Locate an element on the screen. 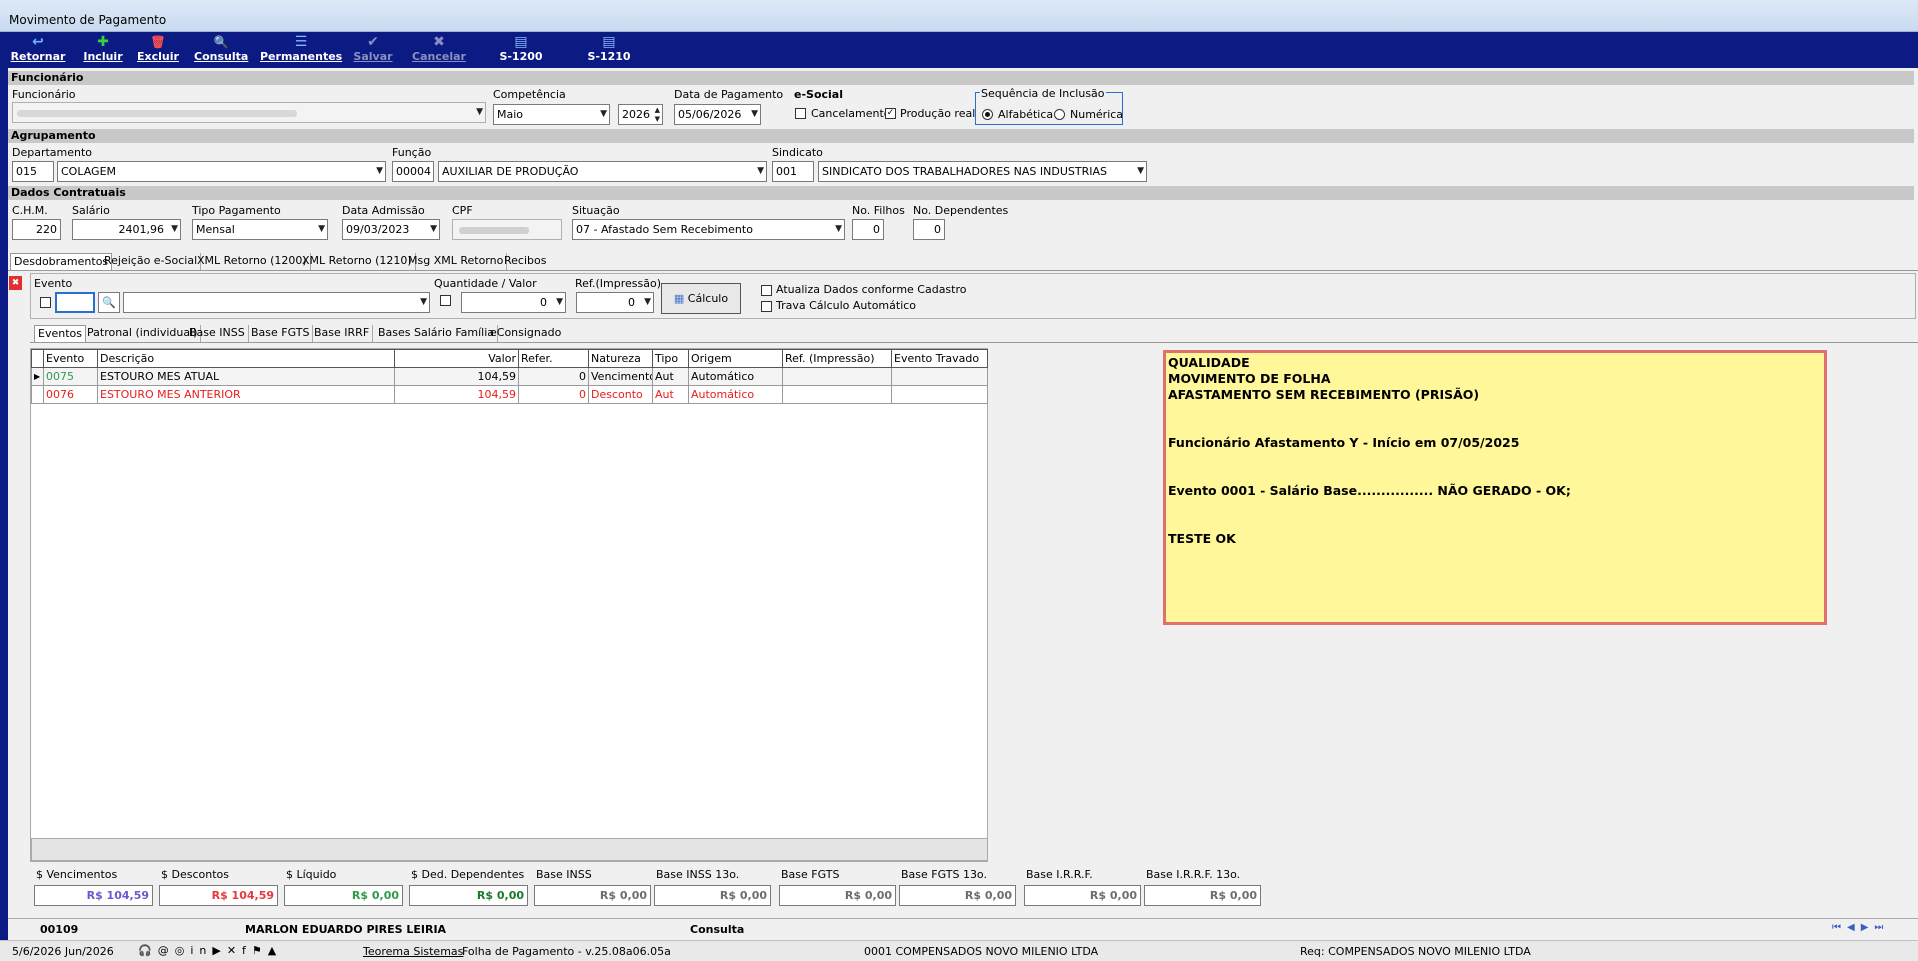  alfabetica-label: Alfabética is located at coordinates (1026, 114).